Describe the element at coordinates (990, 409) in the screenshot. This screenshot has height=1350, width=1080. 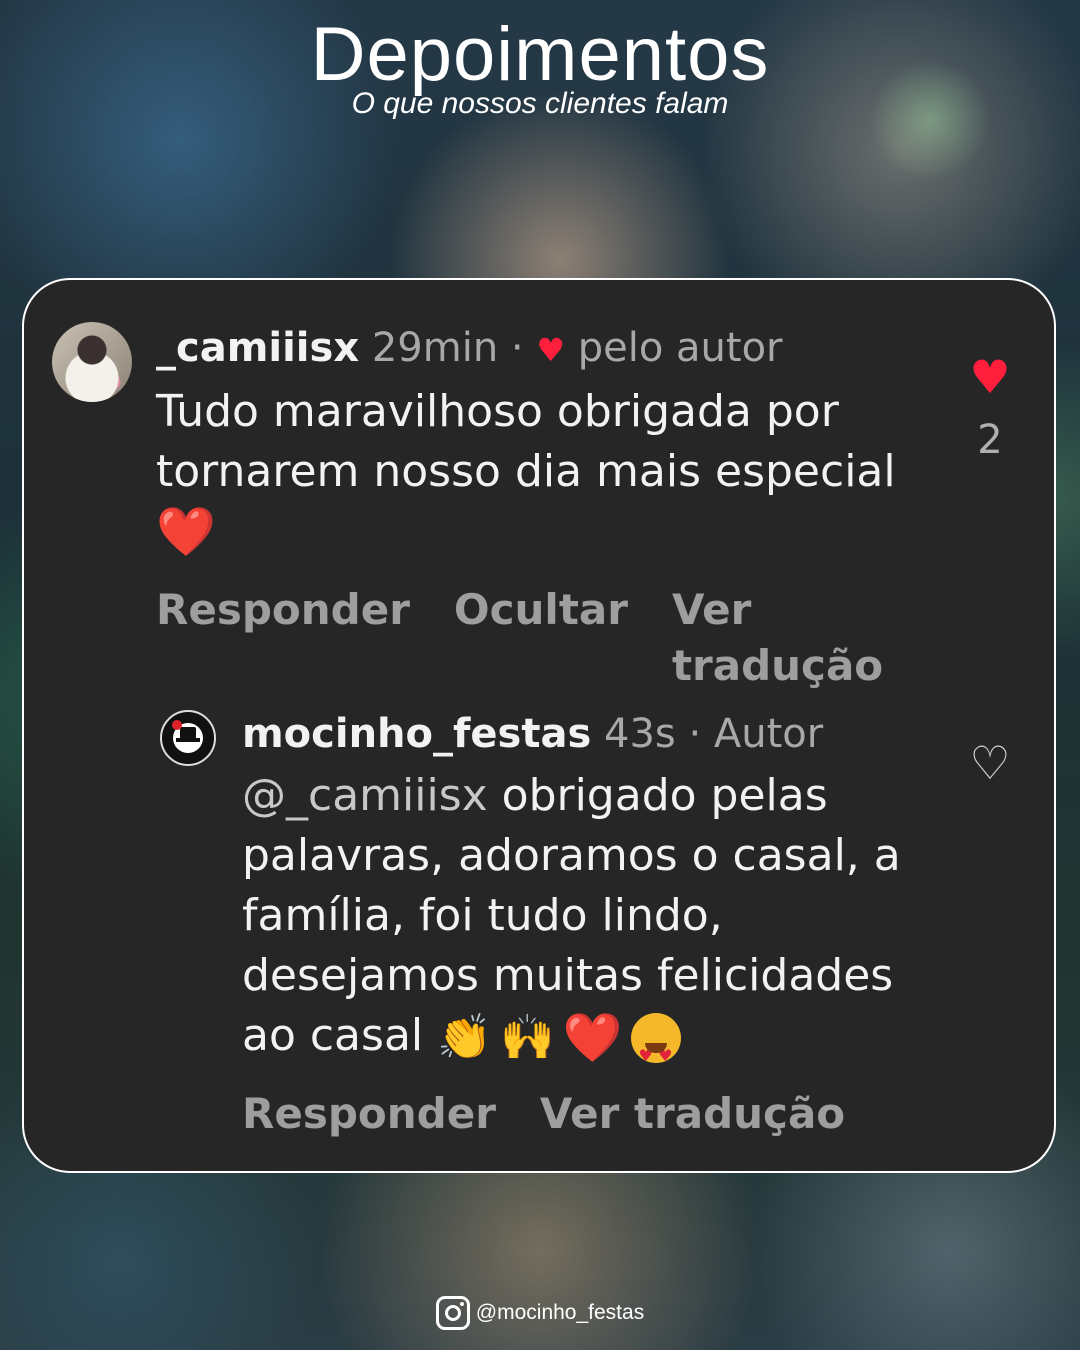
I see `comment-like: ♥ 2` at that location.